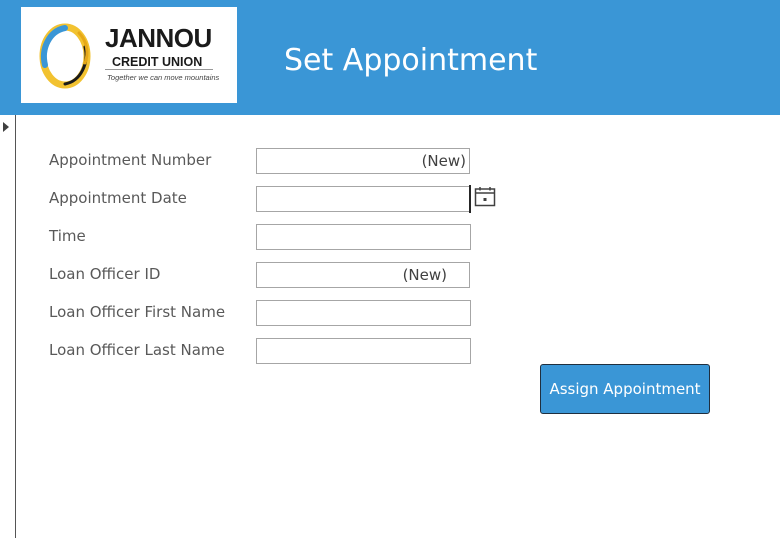 This screenshot has height=538, width=780. What do you see at coordinates (363, 275) in the screenshot?
I see `loan-officer-id-field: (New)` at bounding box center [363, 275].